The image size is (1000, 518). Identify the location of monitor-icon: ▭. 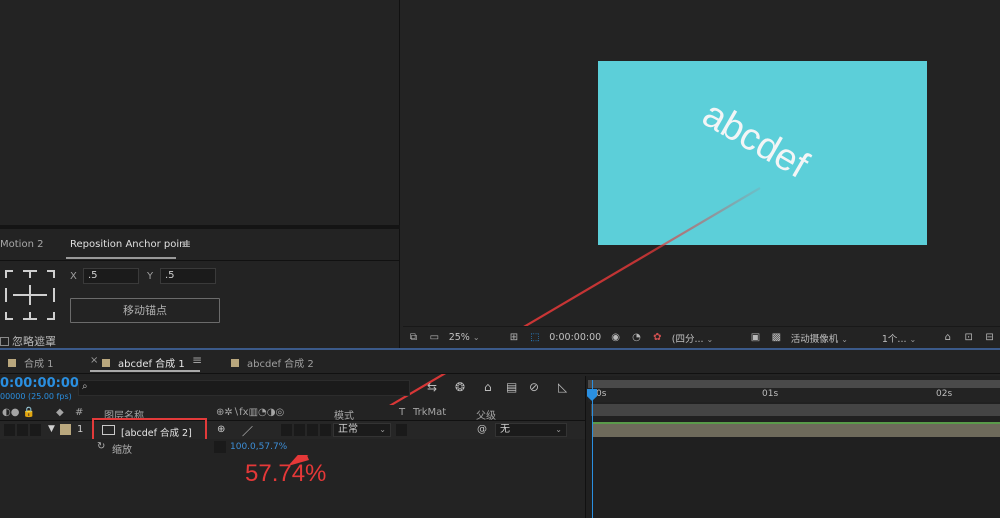
(434, 337).